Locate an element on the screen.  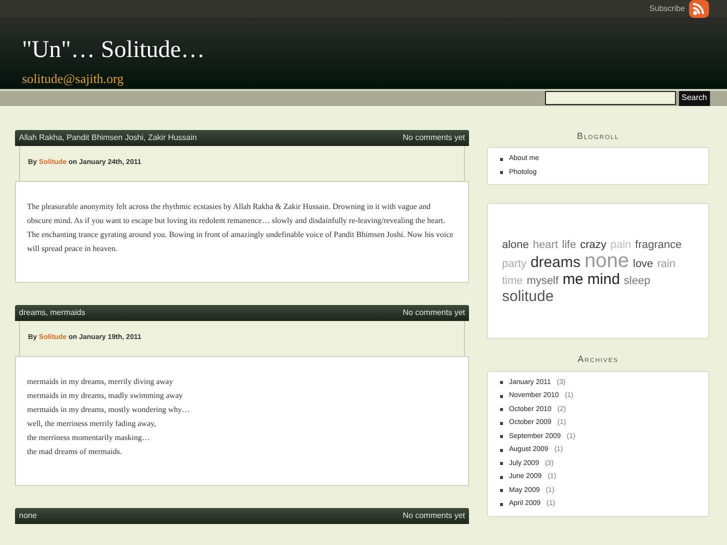
archives-heading: Archives is located at coordinates (598, 359).